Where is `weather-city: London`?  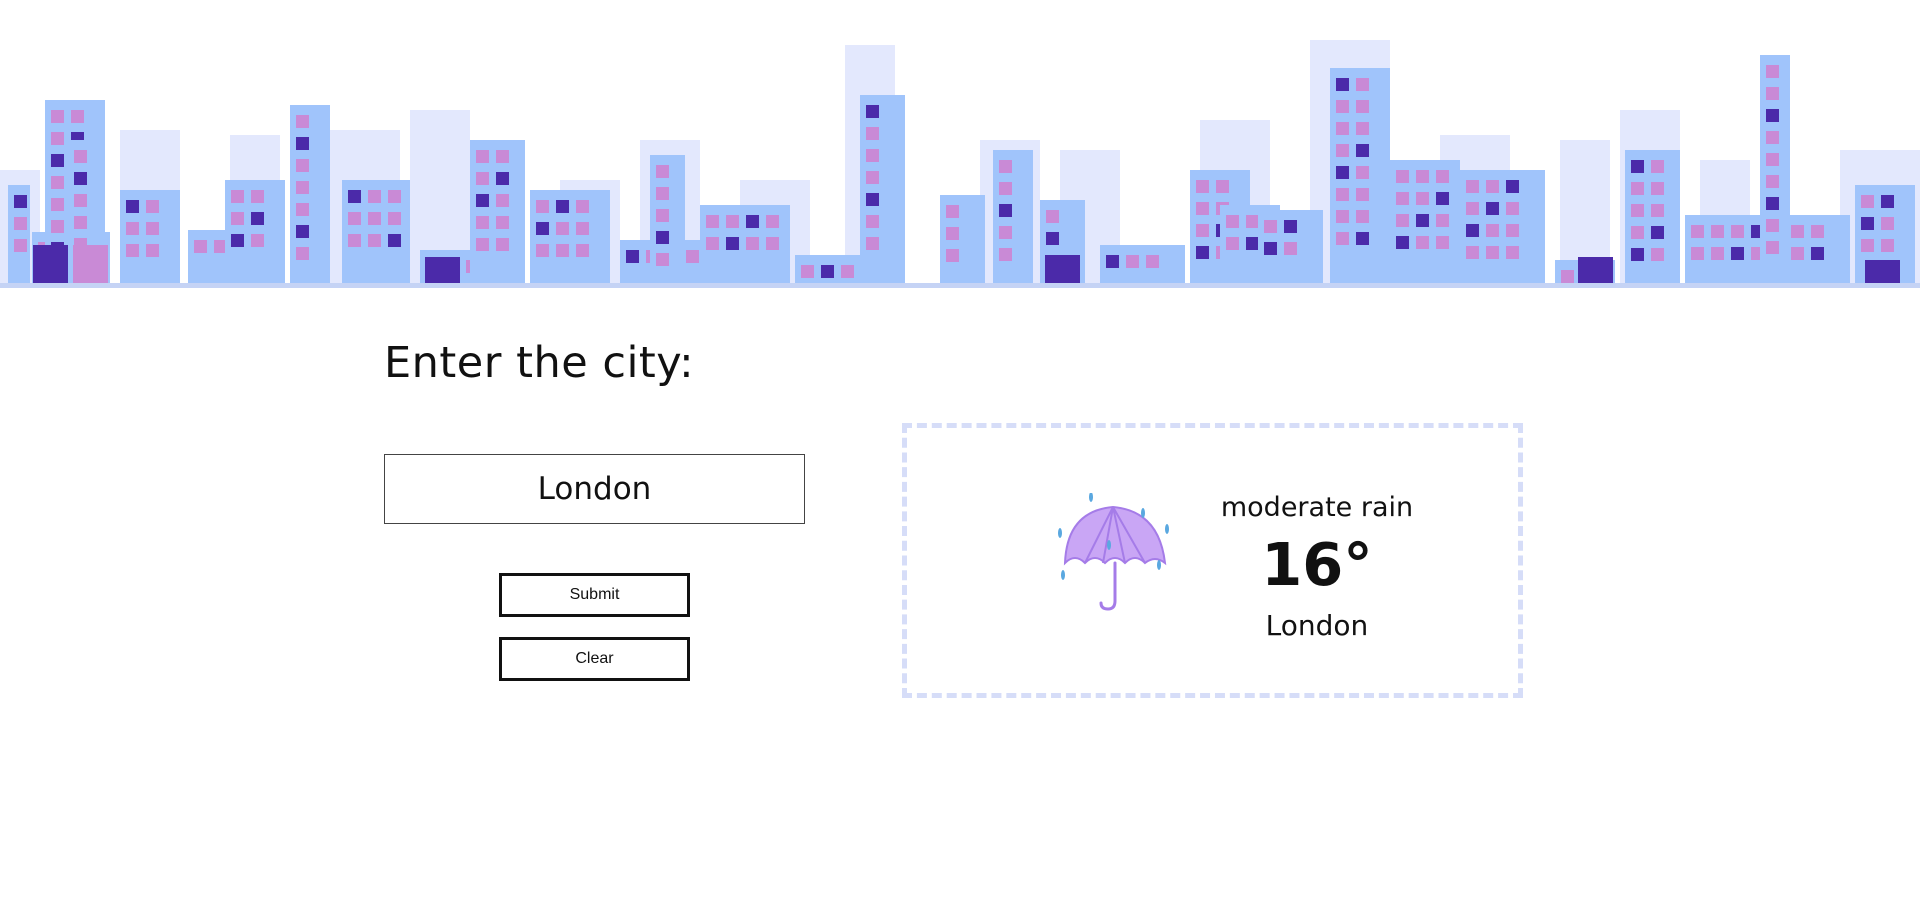 weather-city: London is located at coordinates (1317, 625).